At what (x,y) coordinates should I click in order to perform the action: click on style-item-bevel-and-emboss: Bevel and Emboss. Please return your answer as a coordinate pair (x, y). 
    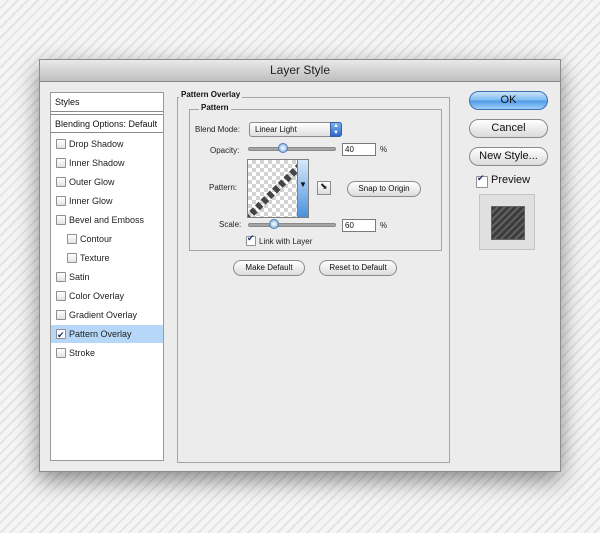
    Looking at the image, I should click on (107, 220).